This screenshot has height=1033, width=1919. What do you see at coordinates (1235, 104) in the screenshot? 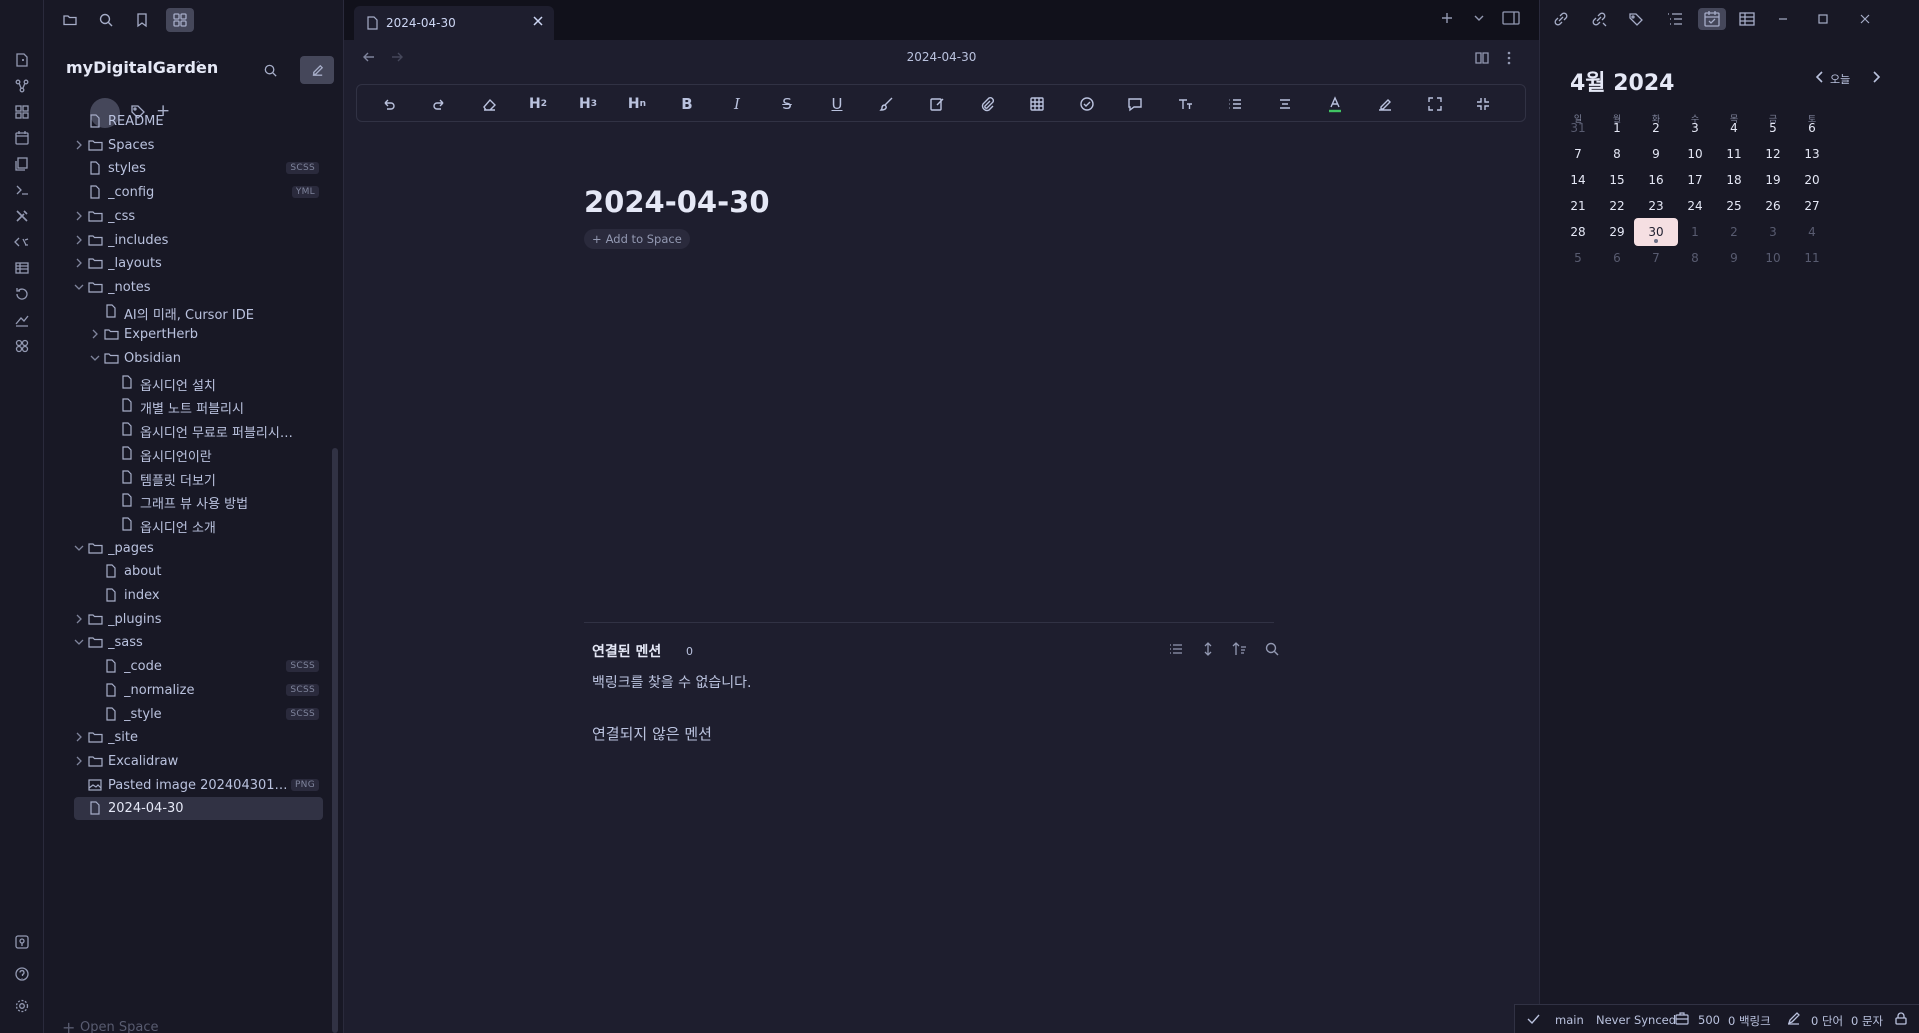
I see `list-icon` at bounding box center [1235, 104].